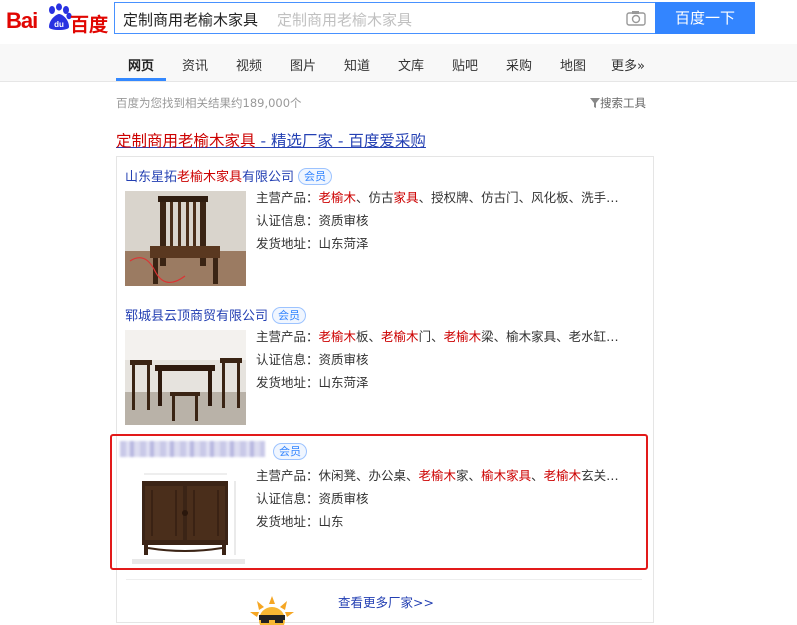  I want to click on search-button: 百度一下, so click(705, 18).